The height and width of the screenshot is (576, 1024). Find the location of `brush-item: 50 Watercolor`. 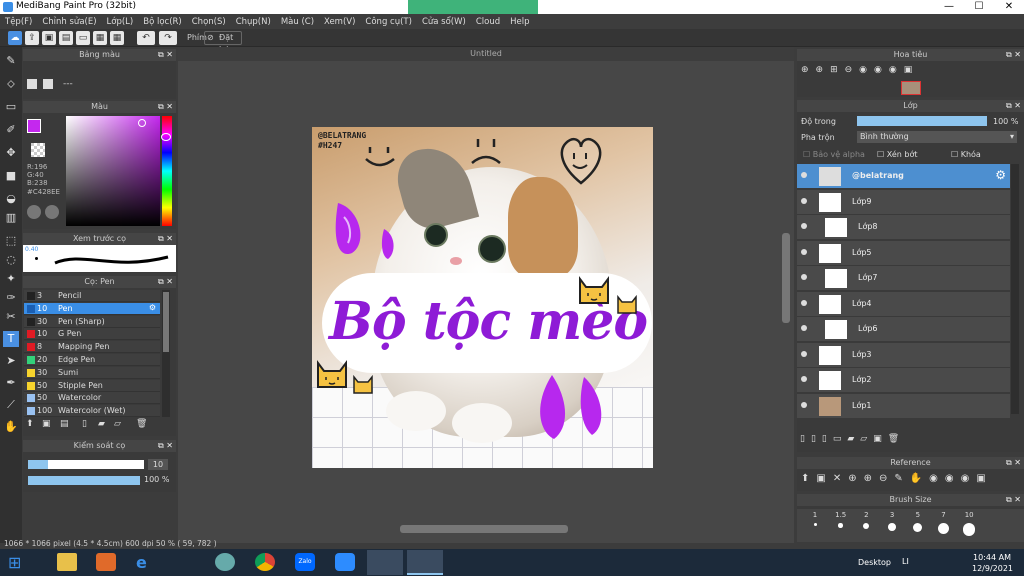

brush-item: 50 Watercolor is located at coordinates (92, 398).